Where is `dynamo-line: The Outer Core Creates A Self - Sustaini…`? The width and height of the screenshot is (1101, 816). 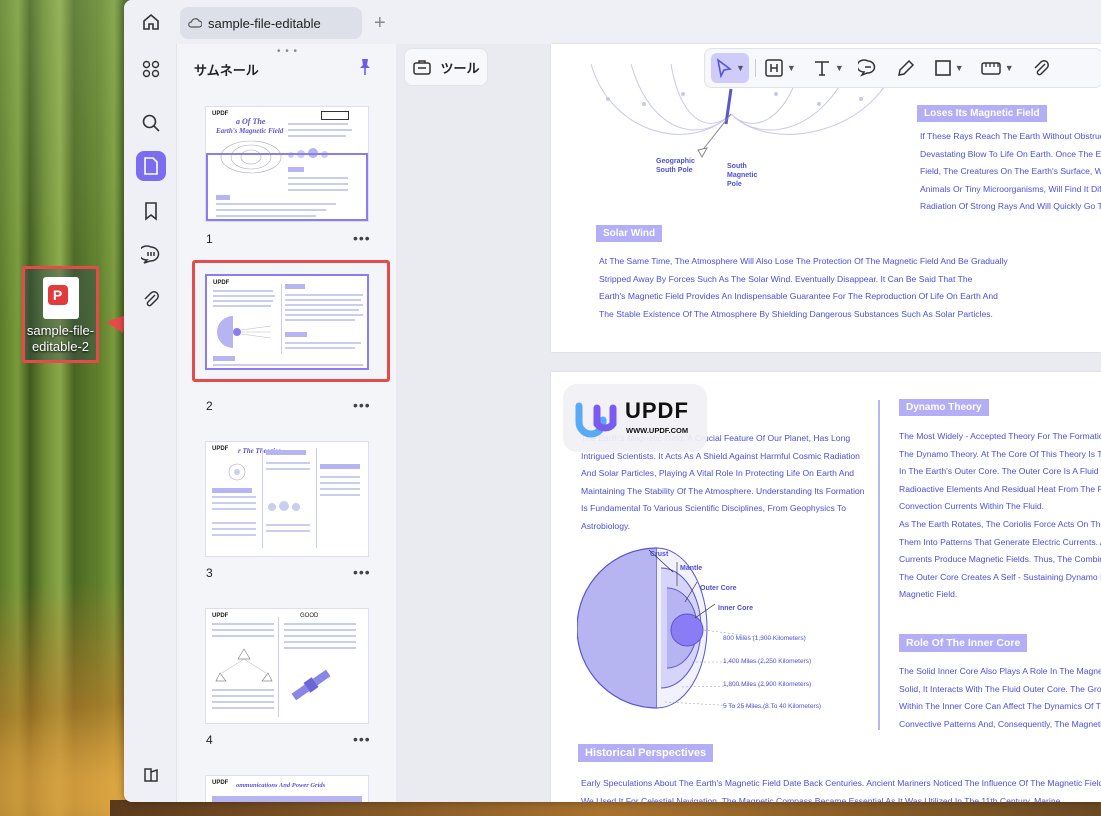 dynamo-line: The Outer Core Creates A Self - Sustaini… is located at coordinates (1000, 576).